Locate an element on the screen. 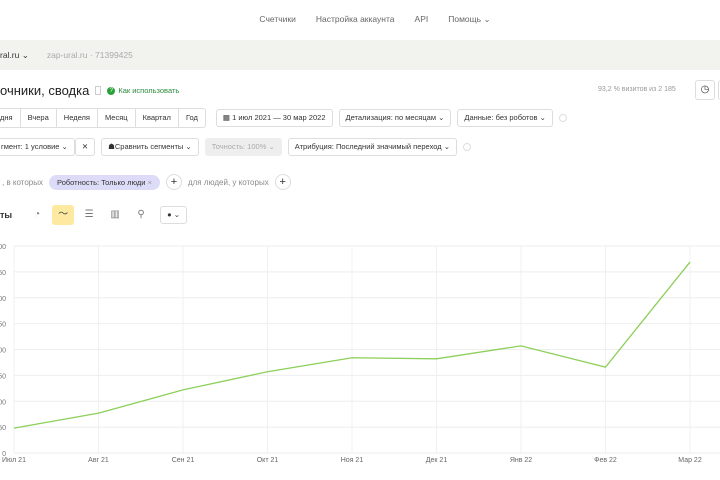 This screenshot has height=480, width=720. period-year: Год is located at coordinates (192, 118).